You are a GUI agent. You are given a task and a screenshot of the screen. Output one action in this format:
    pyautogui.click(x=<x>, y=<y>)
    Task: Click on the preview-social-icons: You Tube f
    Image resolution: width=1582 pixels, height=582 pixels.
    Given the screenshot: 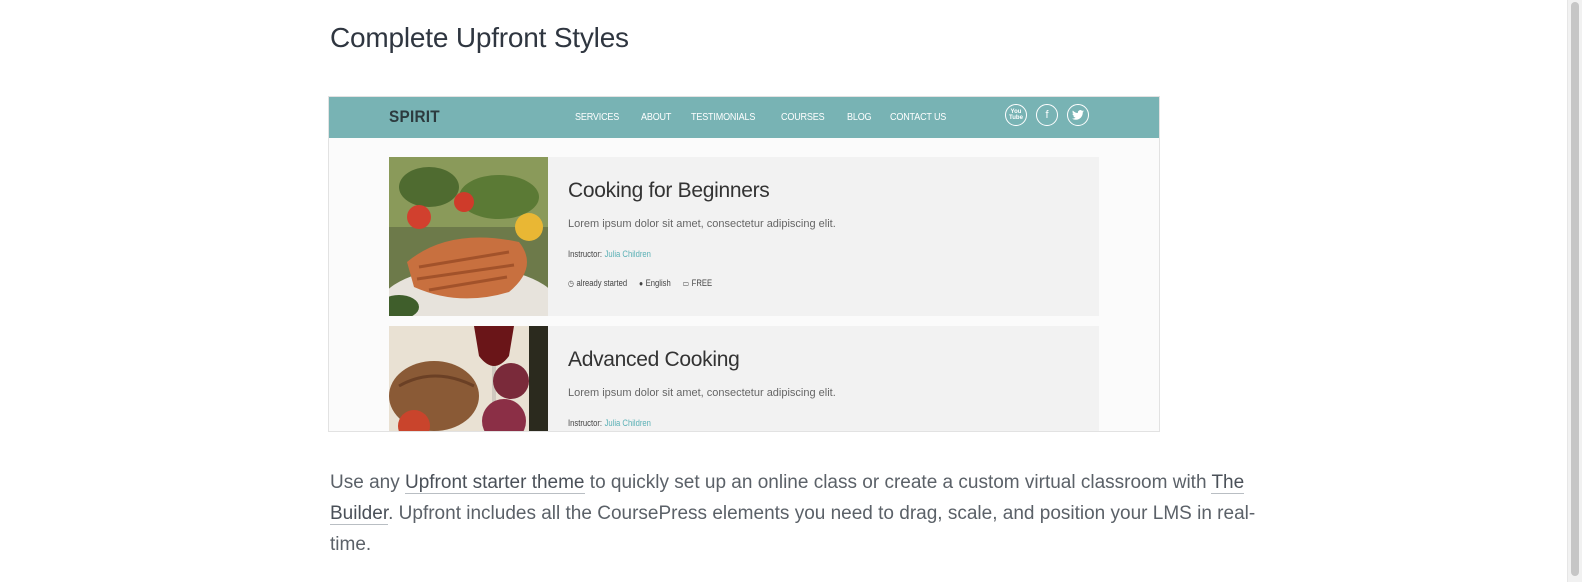 What is the action you would take?
    pyautogui.click(x=1047, y=115)
    